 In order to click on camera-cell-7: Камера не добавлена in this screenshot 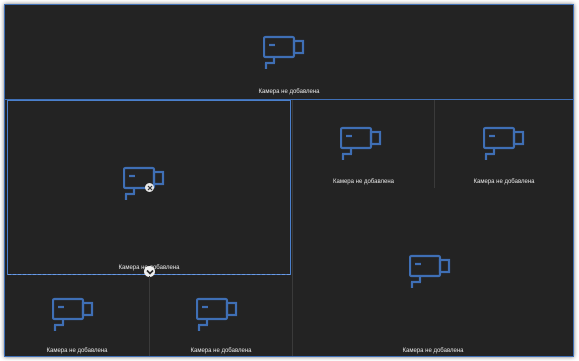, I will do `click(221, 316)`.